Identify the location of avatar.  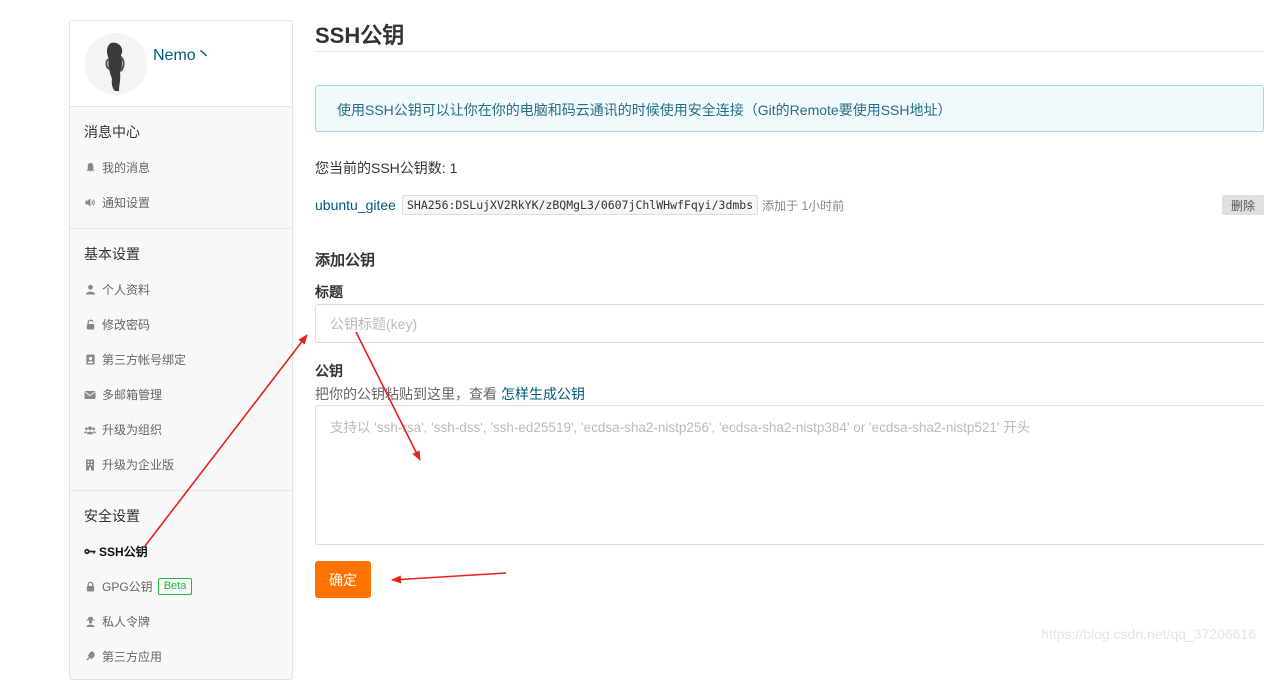
(116, 64).